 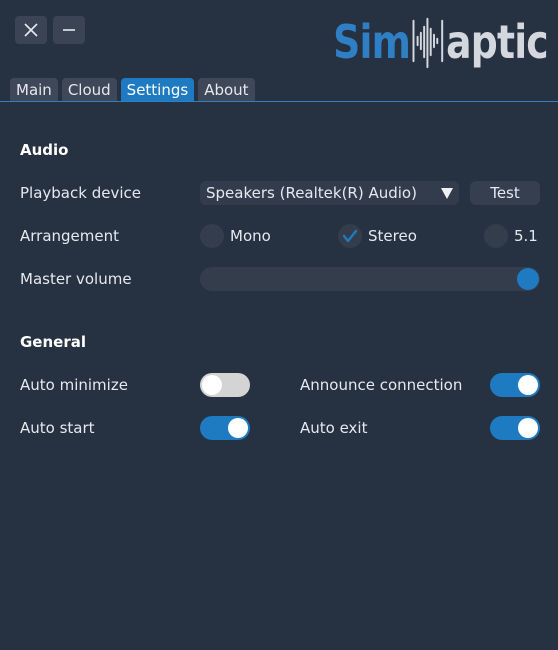 What do you see at coordinates (526, 236) in the screenshot?
I see `radio-5-1-label: 5.1` at bounding box center [526, 236].